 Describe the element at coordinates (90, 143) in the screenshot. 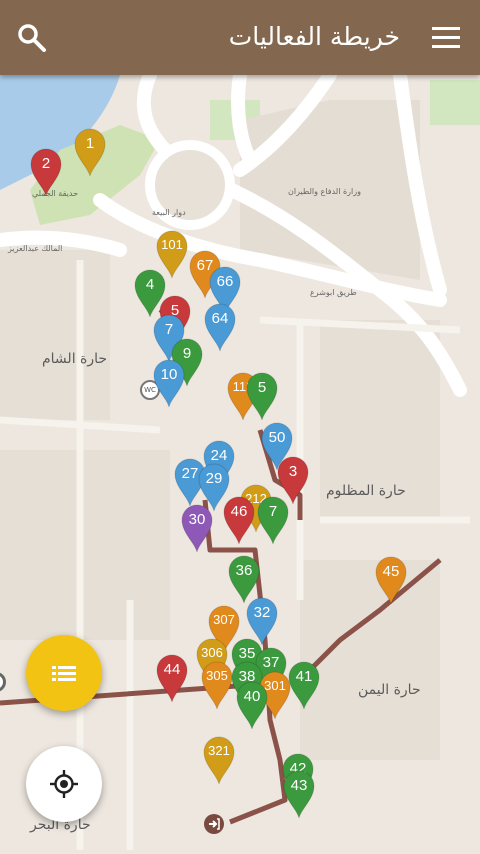

I see `event-pin-number: 1` at that location.